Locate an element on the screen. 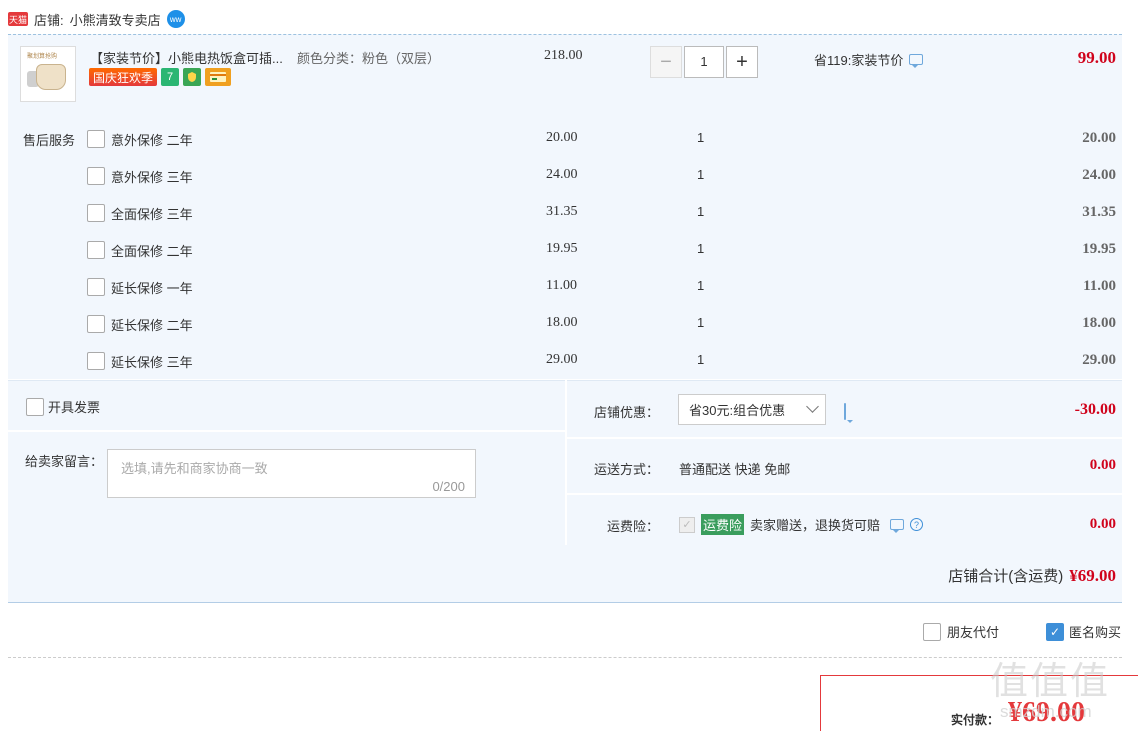  service-price: 11.00 is located at coordinates (561, 285).